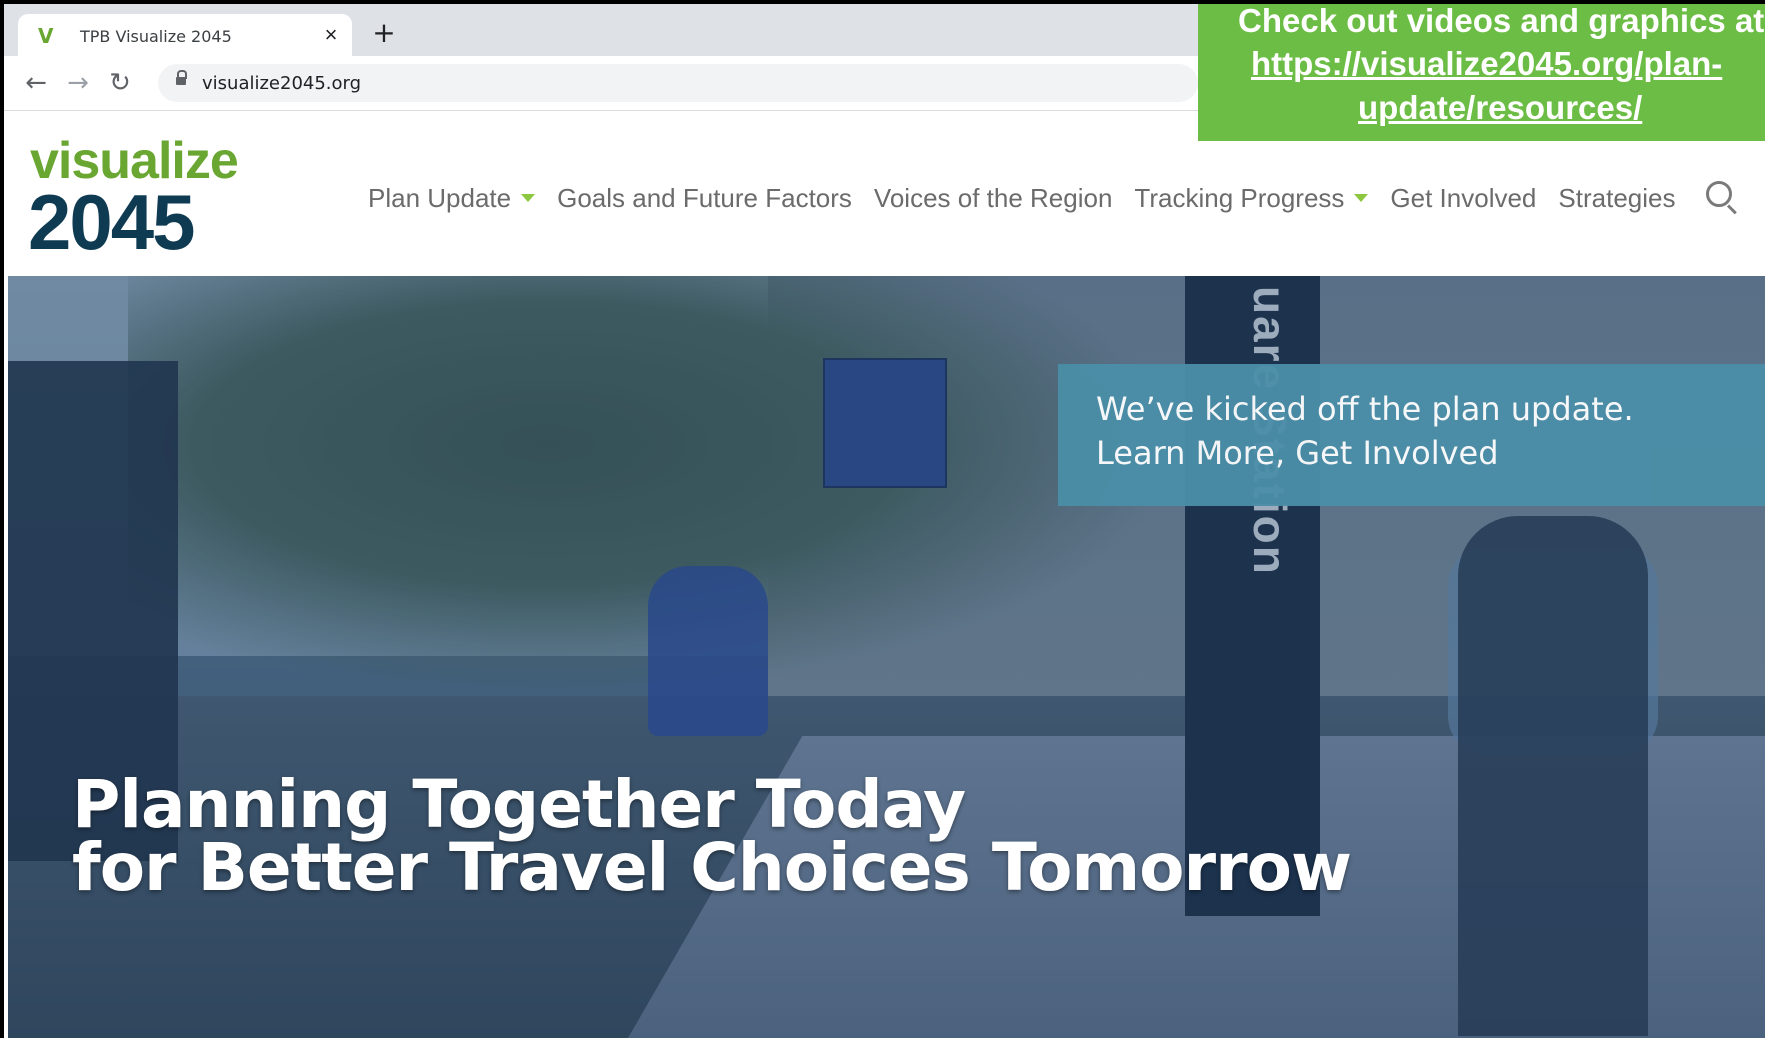 Image resolution: width=1765 pixels, height=1038 pixels. I want to click on back-icon: ←, so click(36, 83).